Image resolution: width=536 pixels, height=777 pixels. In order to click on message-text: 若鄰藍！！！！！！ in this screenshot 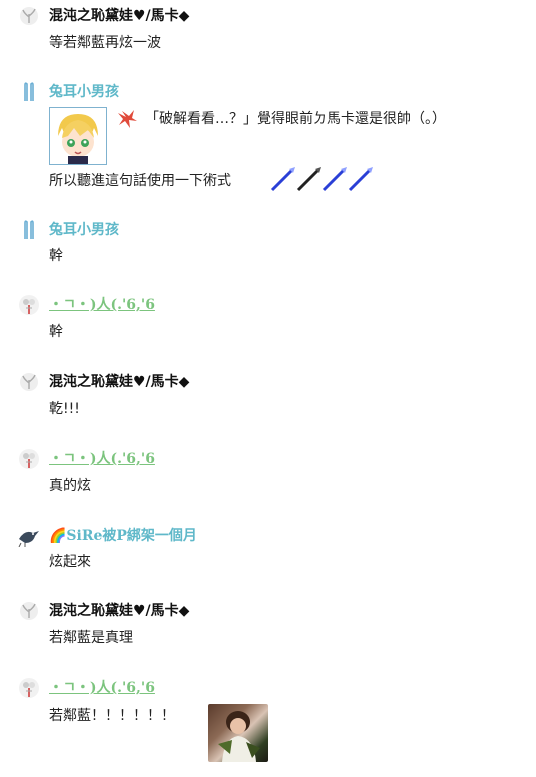, I will do `click(112, 716)`.